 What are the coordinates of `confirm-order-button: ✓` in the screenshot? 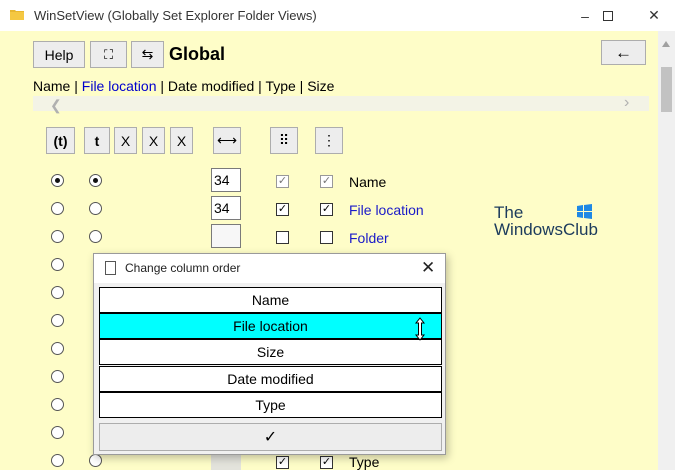 It's located at (270, 437).